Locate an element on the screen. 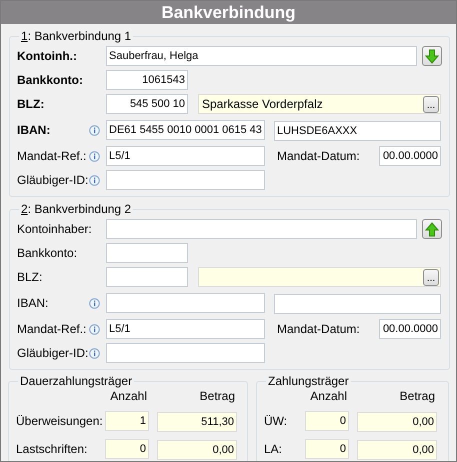 The width and height of the screenshot is (457, 462). arrow-up-button is located at coordinates (432, 229).